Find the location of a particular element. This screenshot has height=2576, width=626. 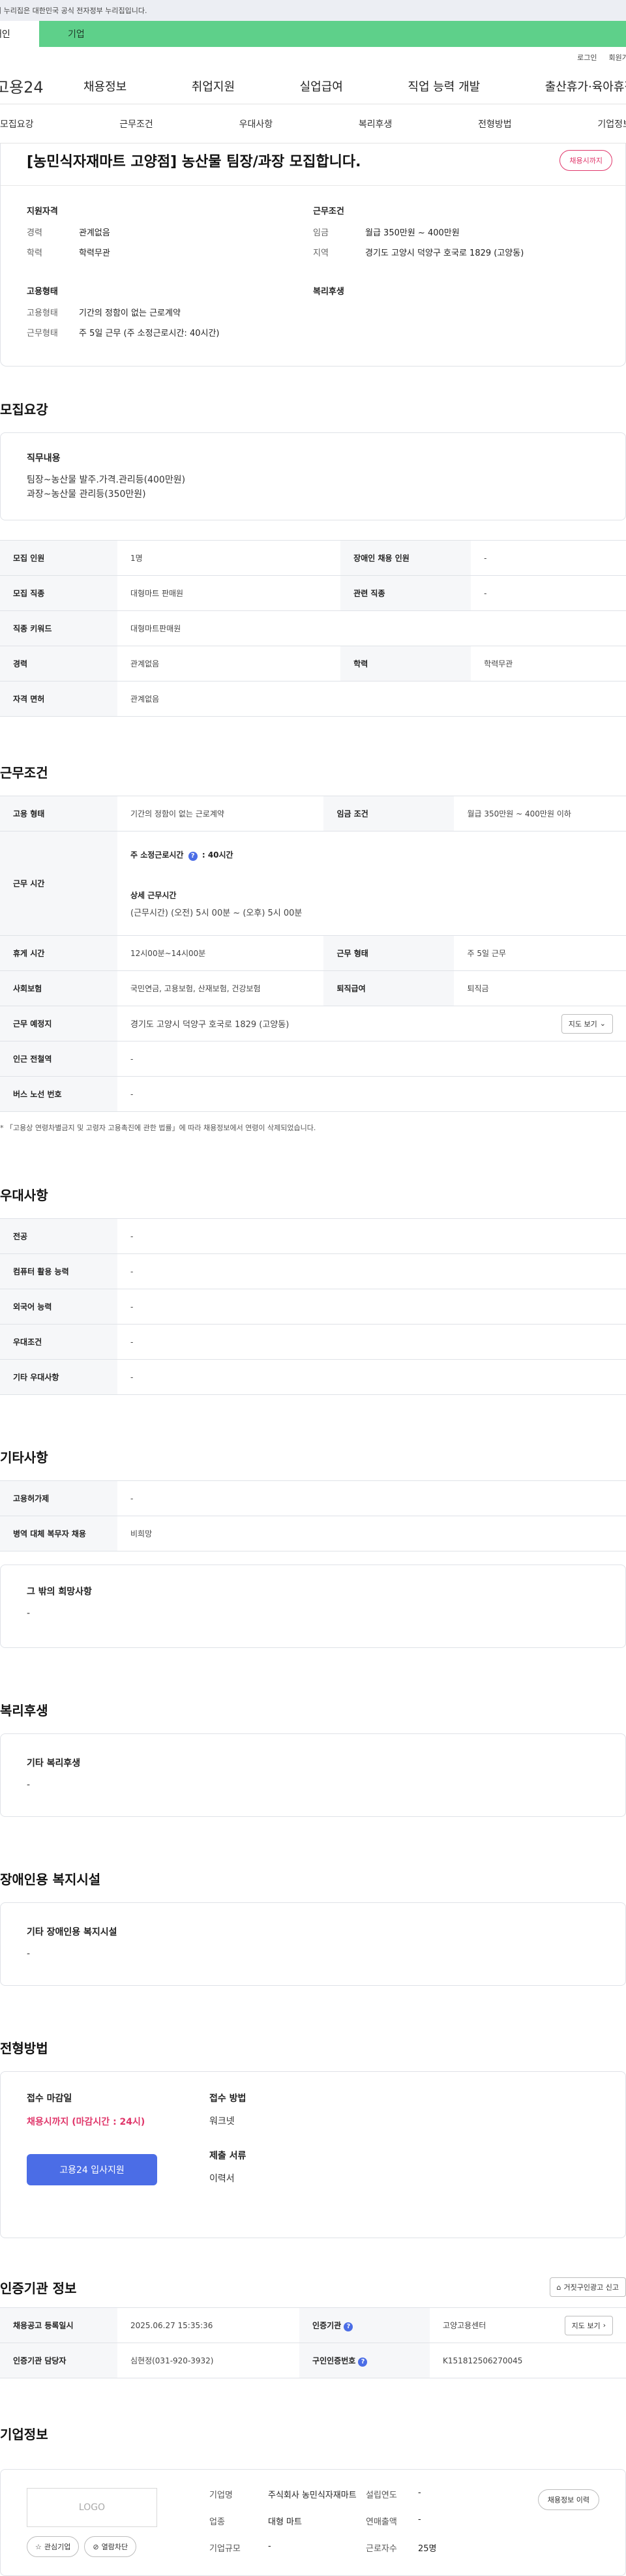

proc-left: 접수 마감일 채용시까지 (마감시간 : 24시) 고용24 입사지원 is located at coordinates (118, 2154).